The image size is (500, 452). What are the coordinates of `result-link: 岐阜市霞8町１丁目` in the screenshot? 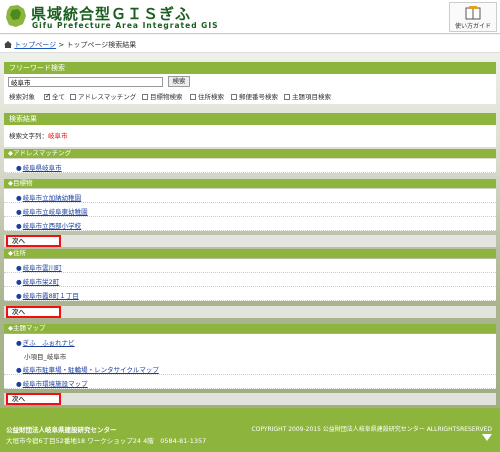 It's located at (51, 296).